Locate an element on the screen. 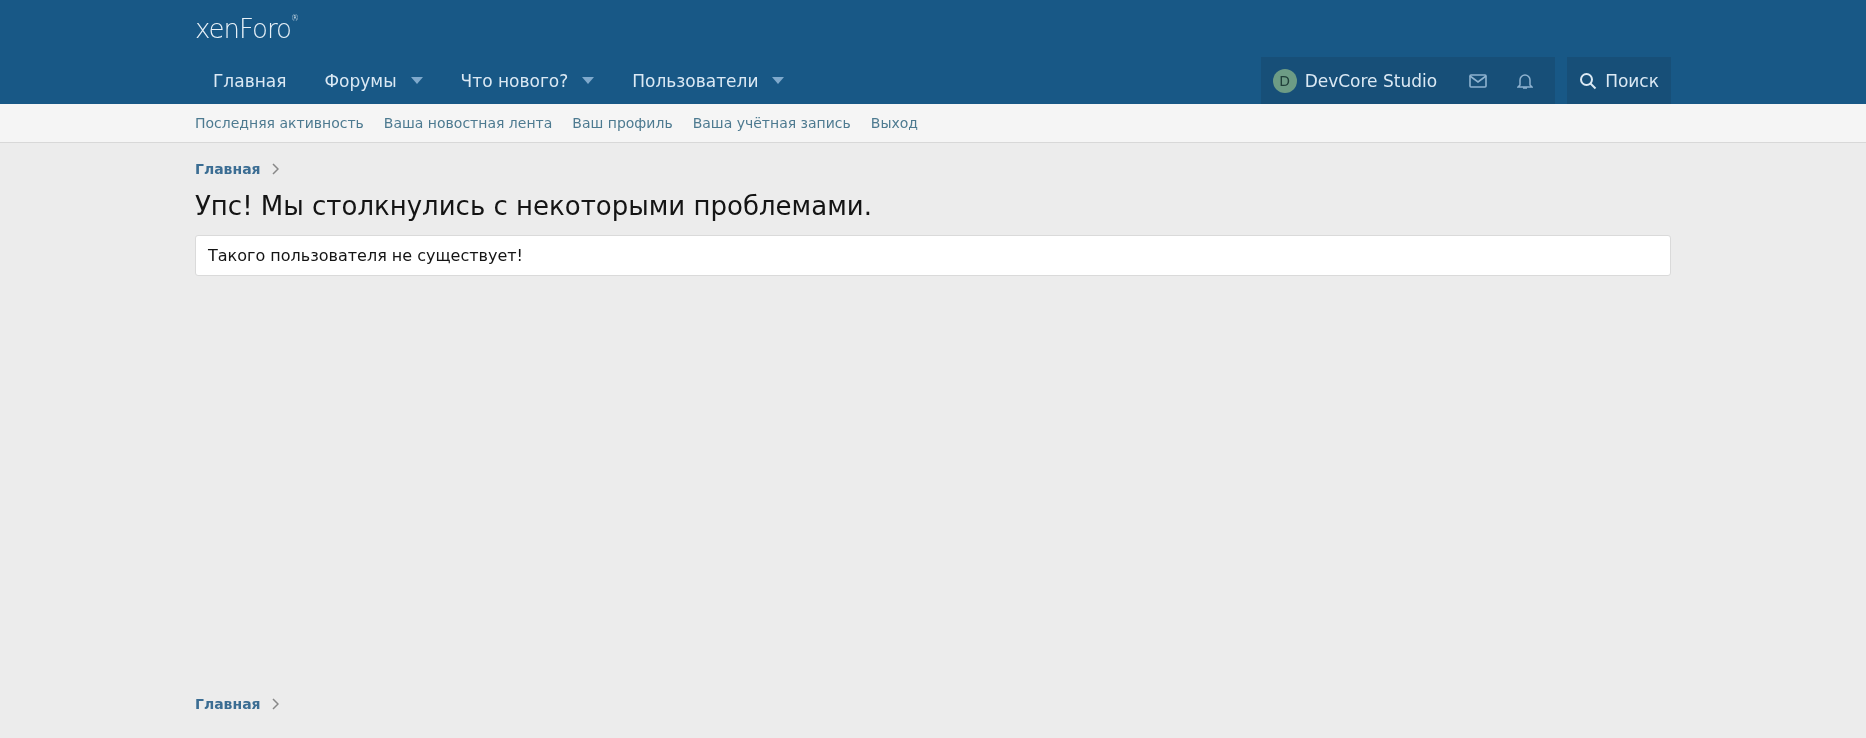 This screenshot has width=1866, height=738. bell-icon is located at coordinates (1525, 80).